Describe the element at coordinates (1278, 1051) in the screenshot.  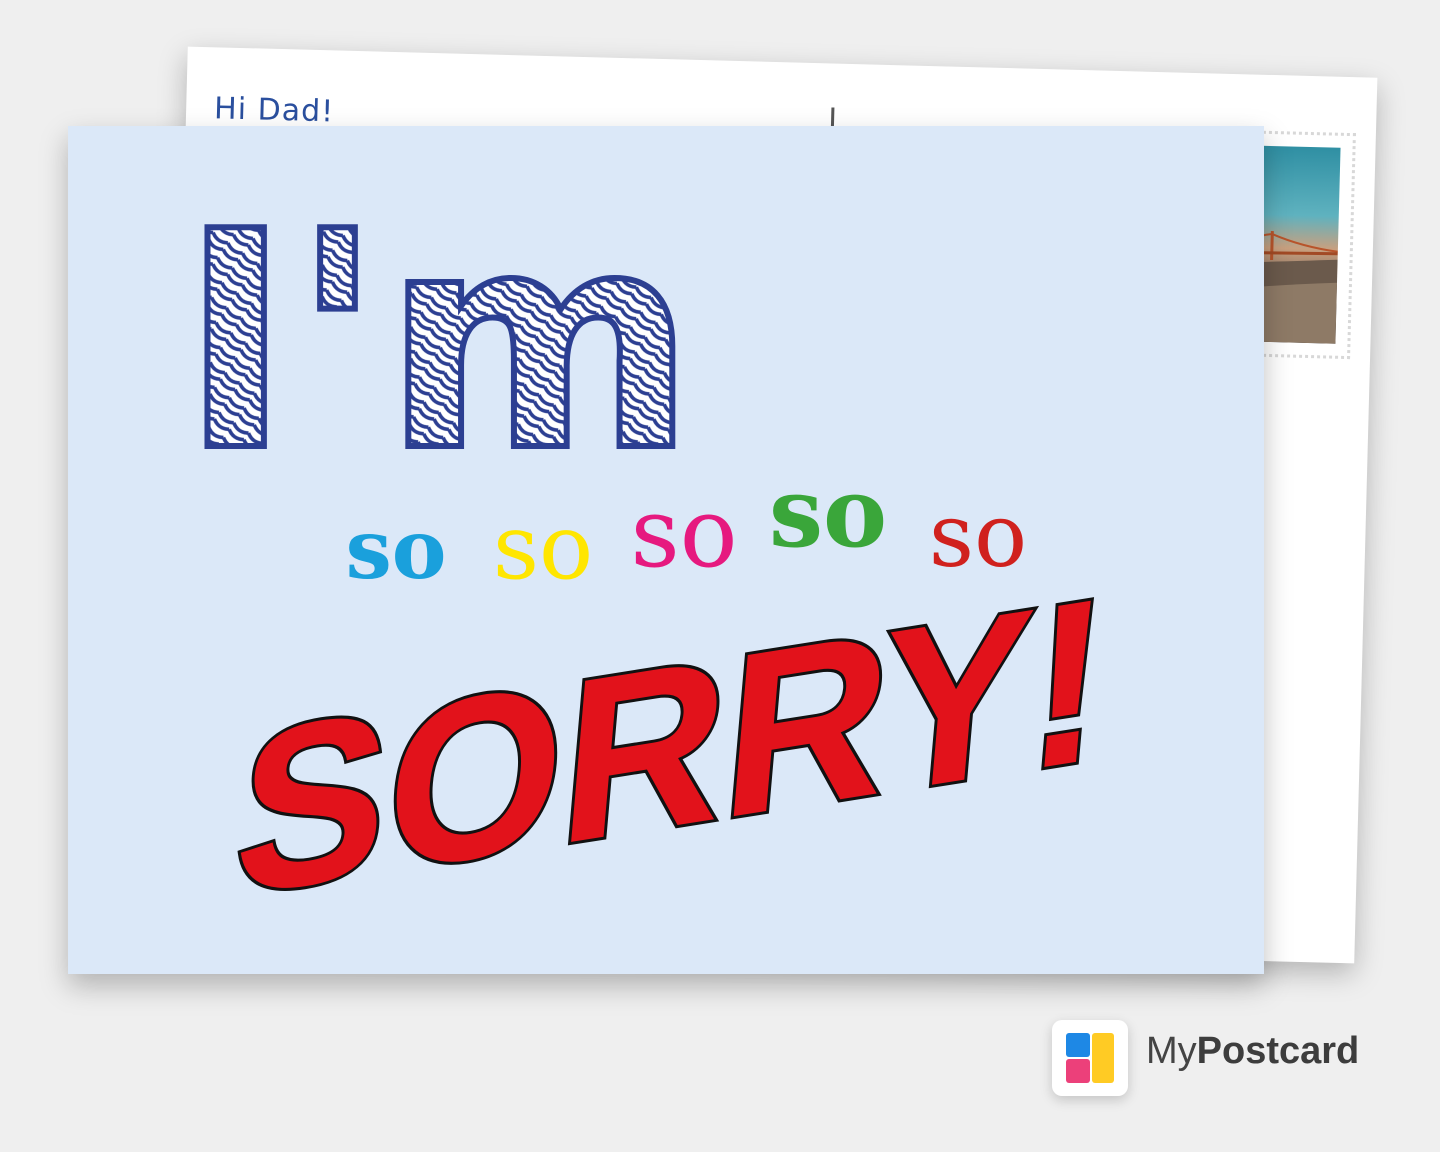
I see `brand-name-bold: Postcard` at that location.